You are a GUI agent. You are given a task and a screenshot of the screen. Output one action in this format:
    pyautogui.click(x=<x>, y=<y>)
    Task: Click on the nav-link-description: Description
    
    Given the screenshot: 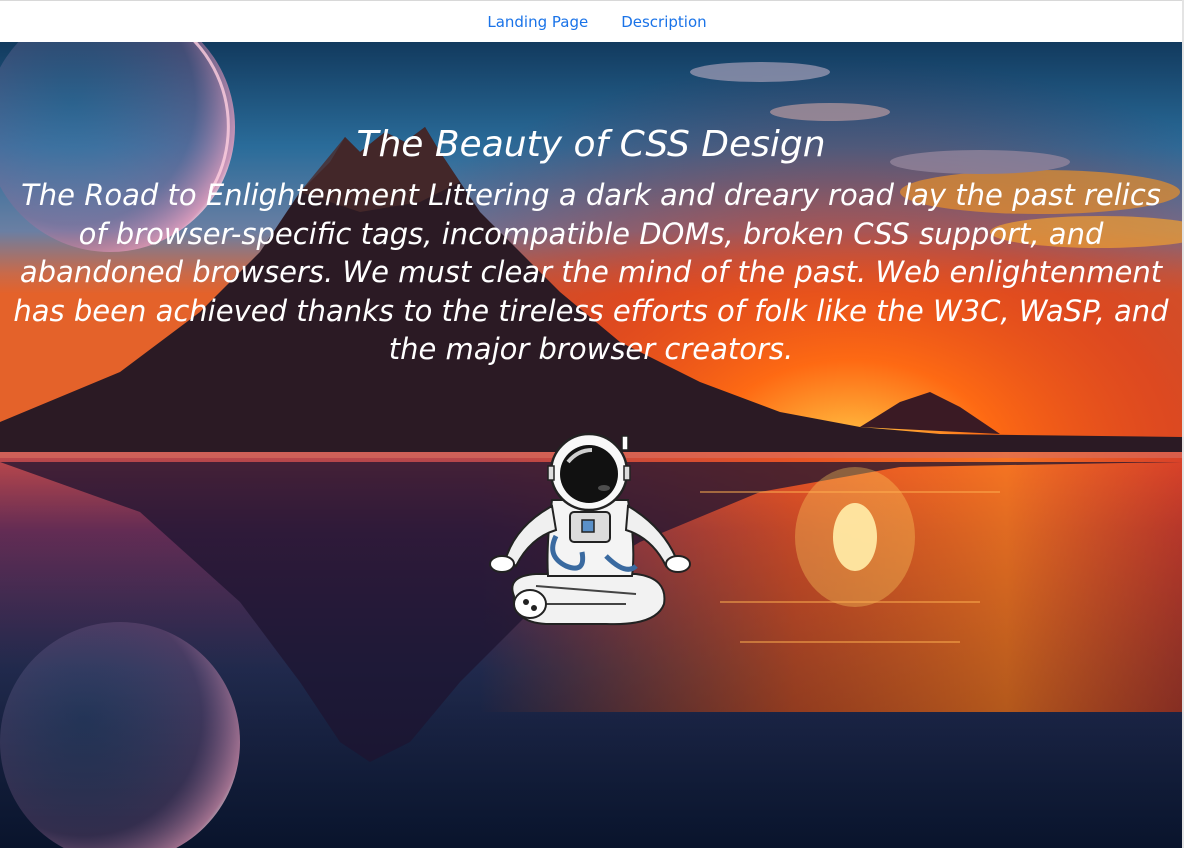 What is the action you would take?
    pyautogui.click(x=663, y=22)
    